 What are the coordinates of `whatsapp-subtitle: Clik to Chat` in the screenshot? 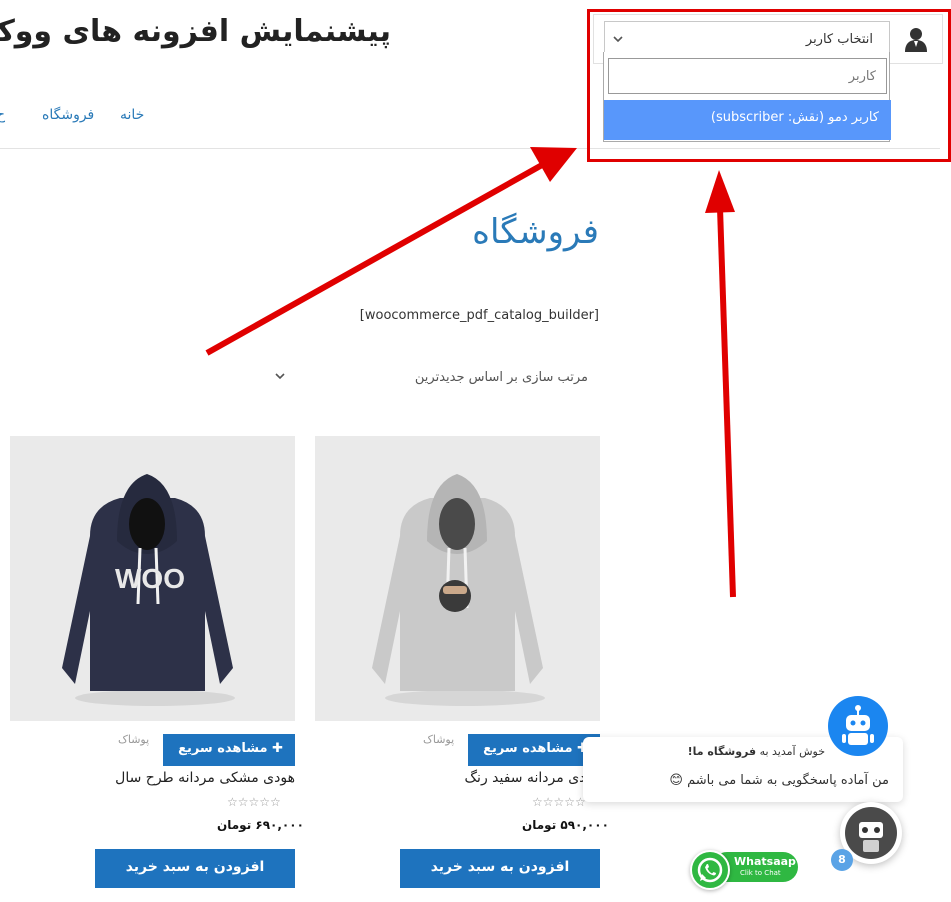 It's located at (760, 873).